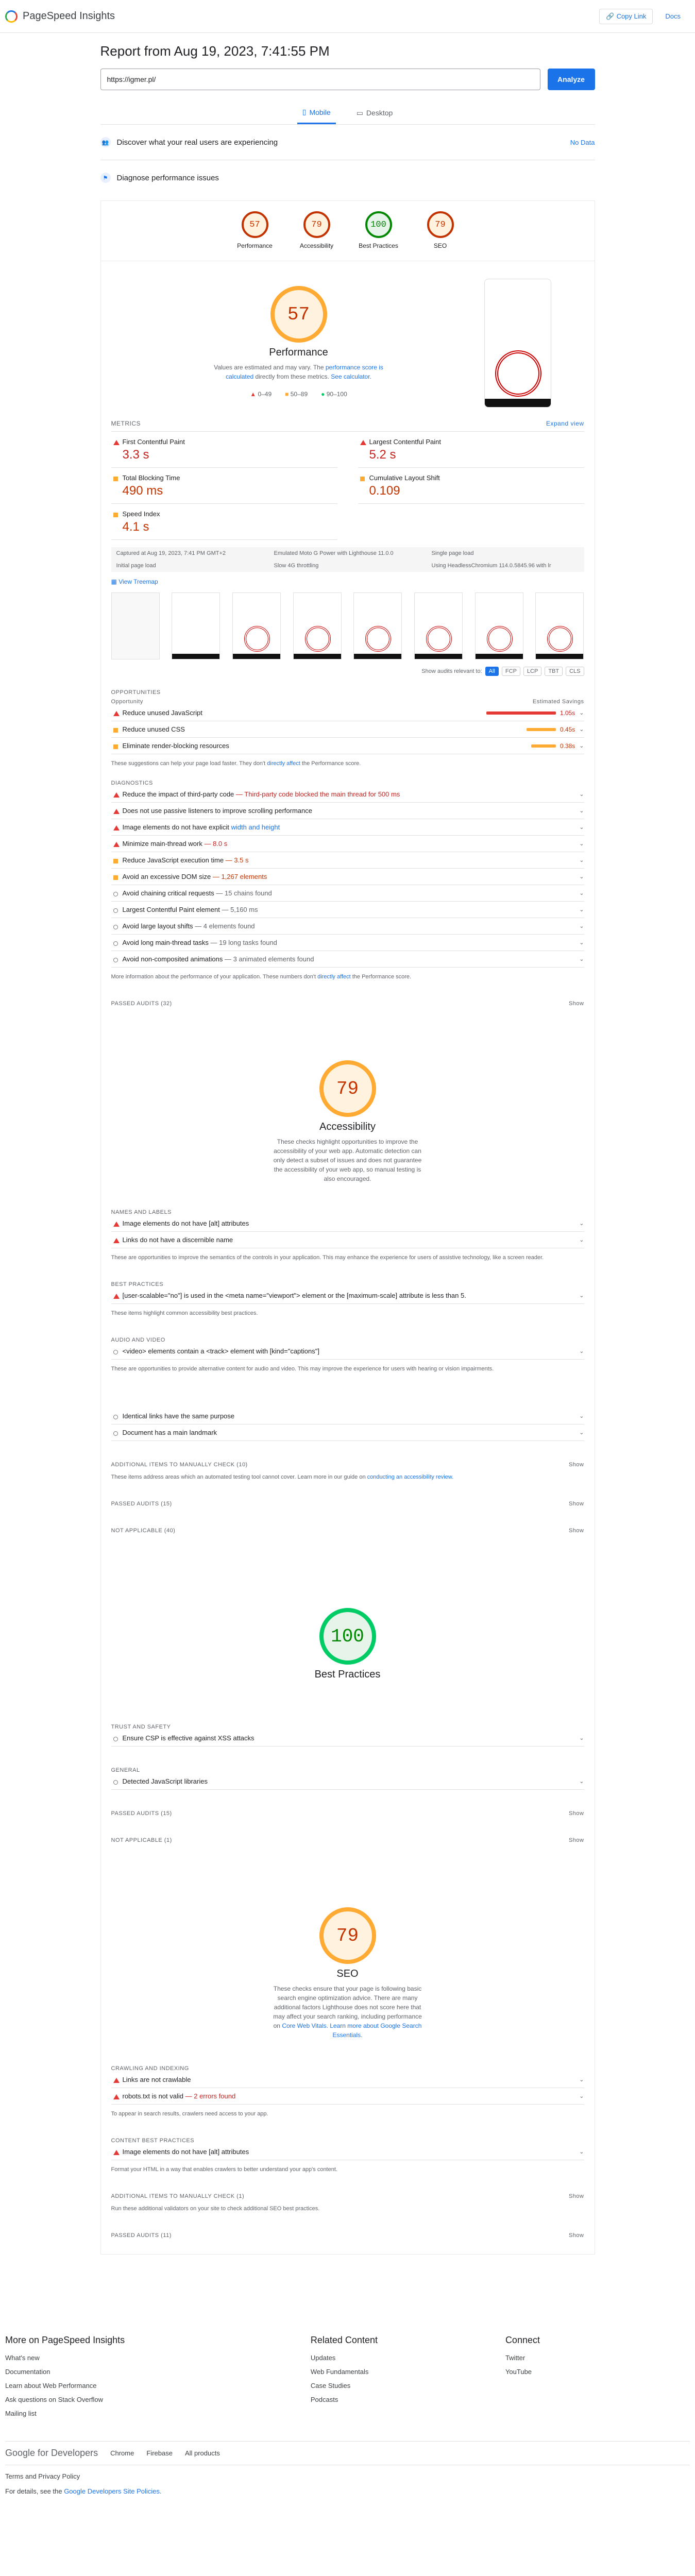 The width and height of the screenshot is (695, 2576). I want to click on footer-link: Learn about Web Performance, so click(152, 2386).